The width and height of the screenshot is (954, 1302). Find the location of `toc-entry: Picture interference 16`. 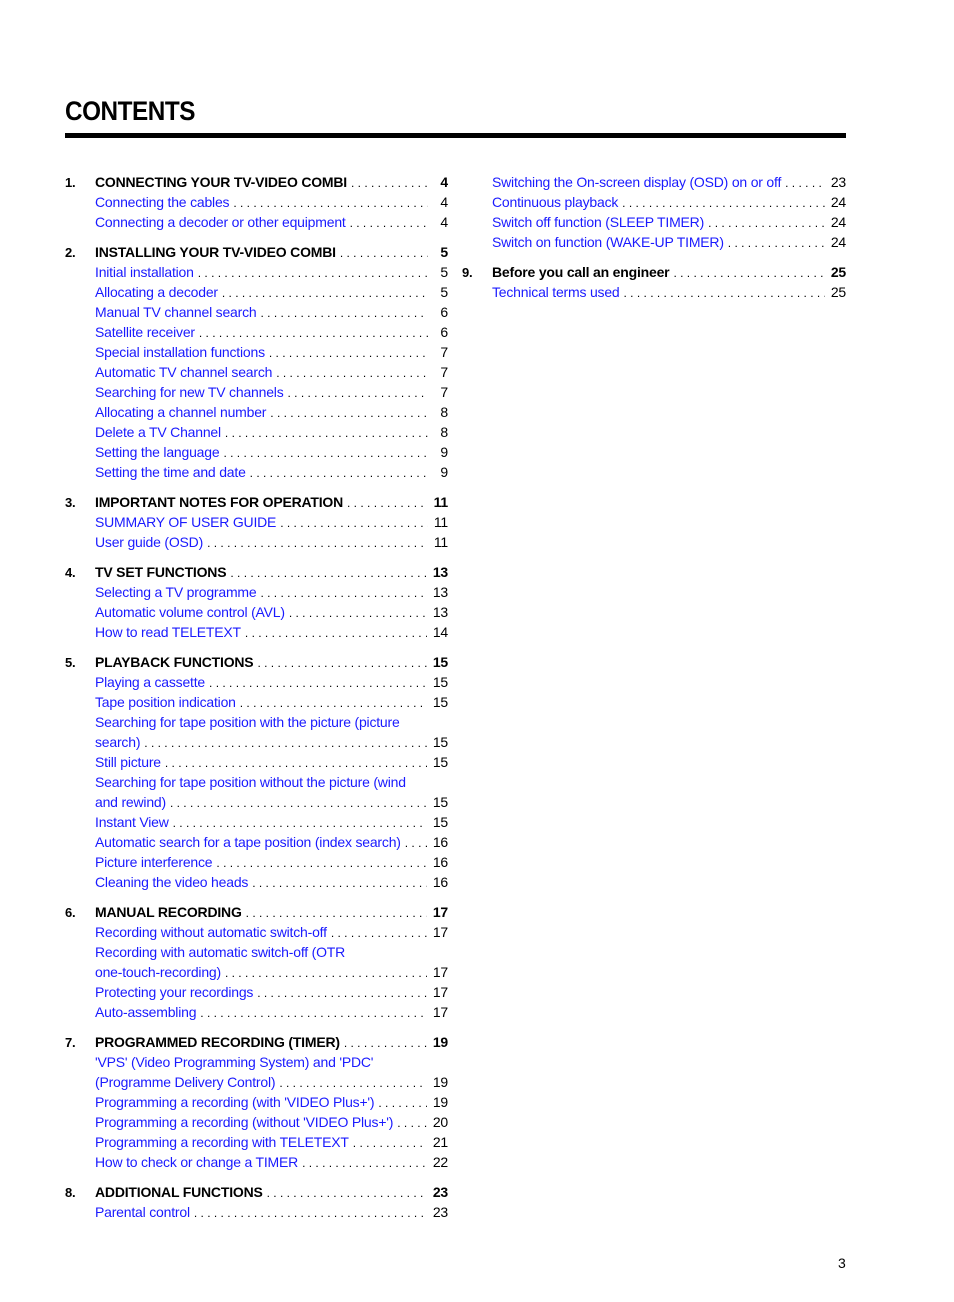

toc-entry: Picture interference 16 is located at coordinates (256, 862).